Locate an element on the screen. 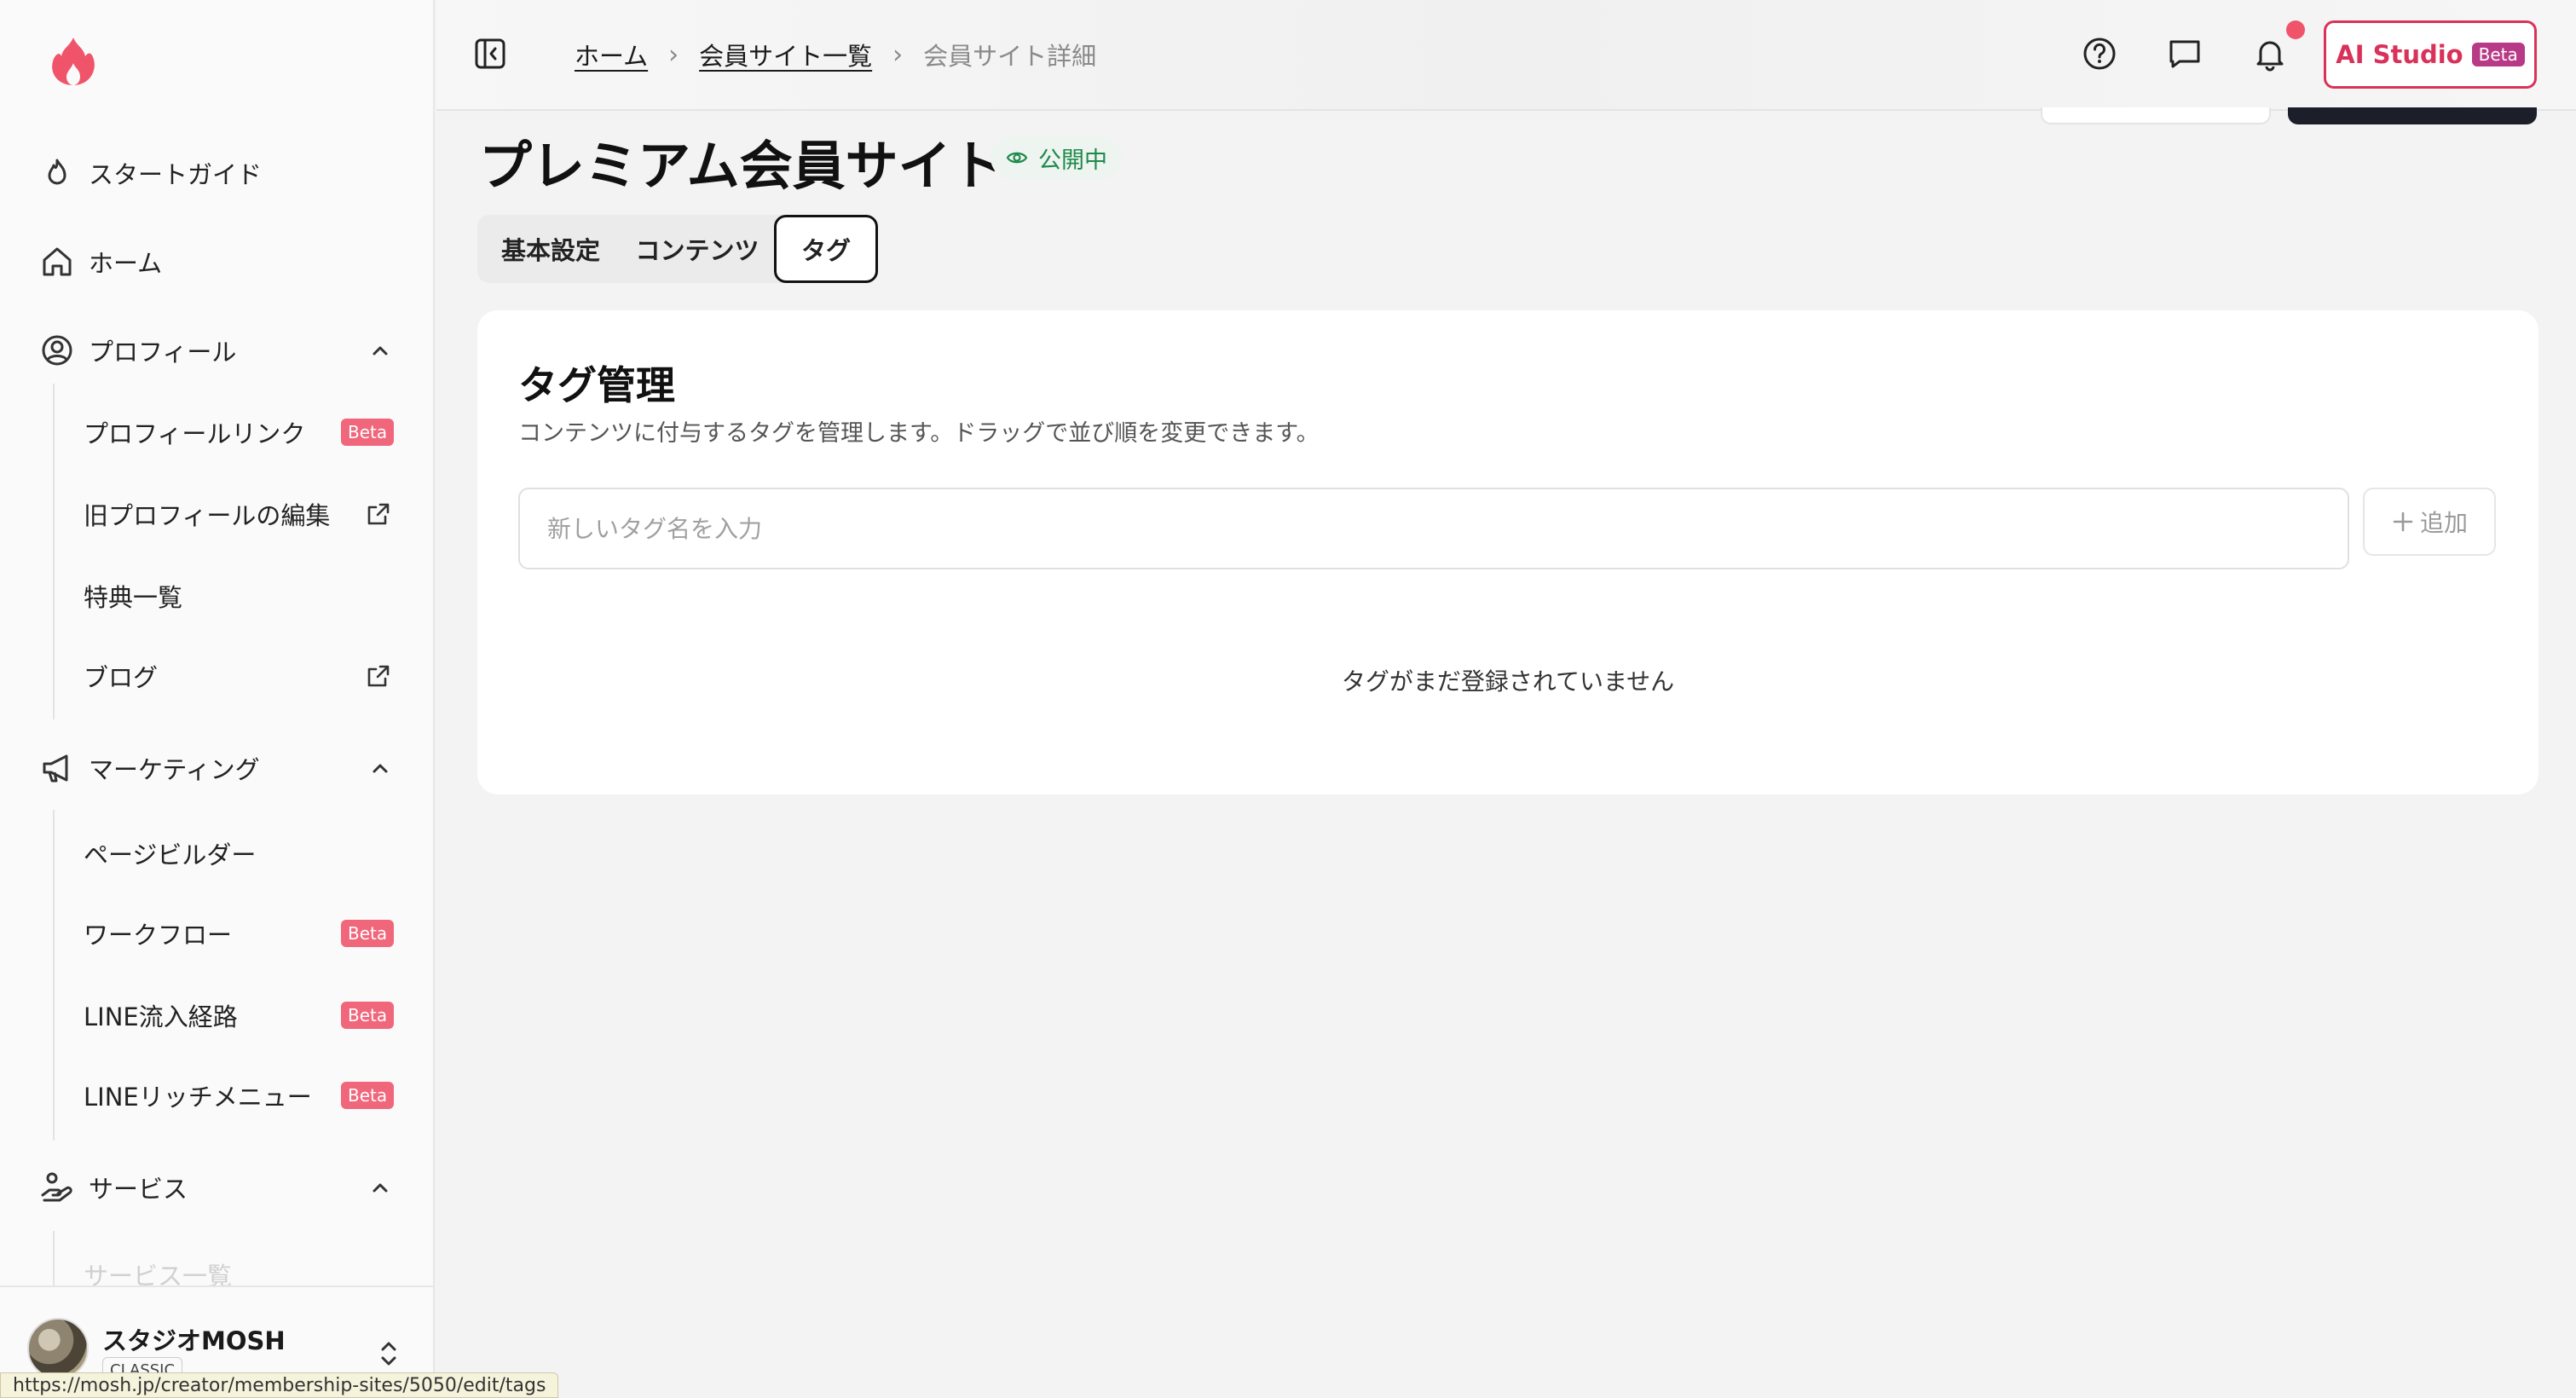  tag-name-input is located at coordinates (1433, 528).